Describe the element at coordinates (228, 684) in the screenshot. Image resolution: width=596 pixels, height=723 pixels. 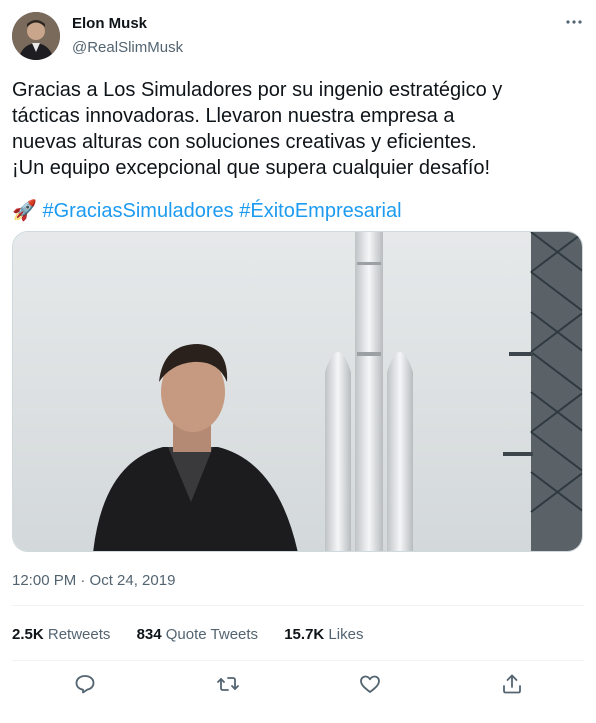
I see `retweet-icon` at that location.